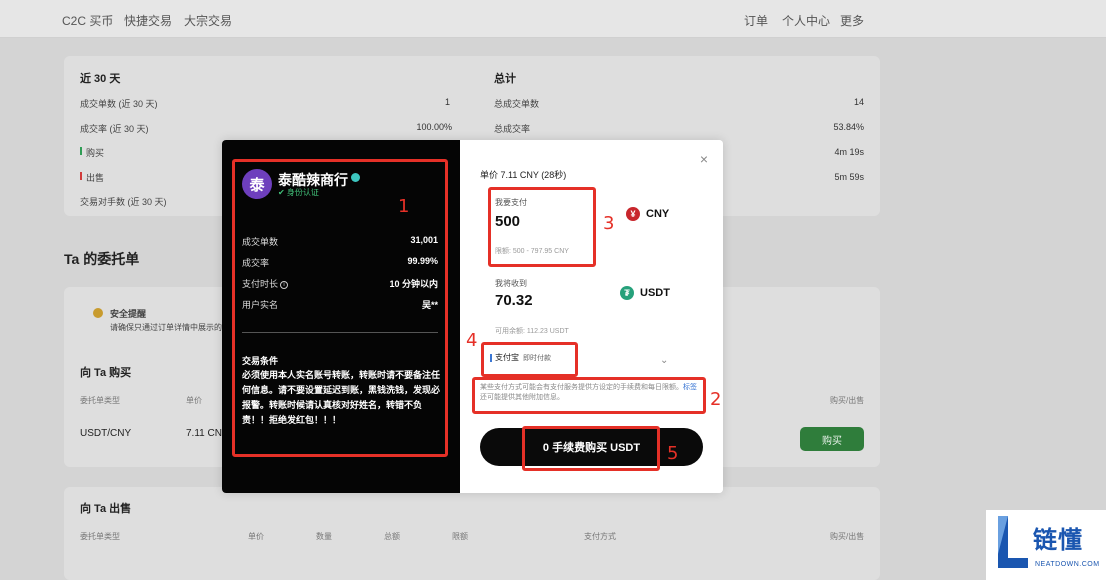 The height and width of the screenshot is (580, 1106). What do you see at coordinates (849, 152) in the screenshot?
I see `stat-value: 4m 19s` at bounding box center [849, 152].